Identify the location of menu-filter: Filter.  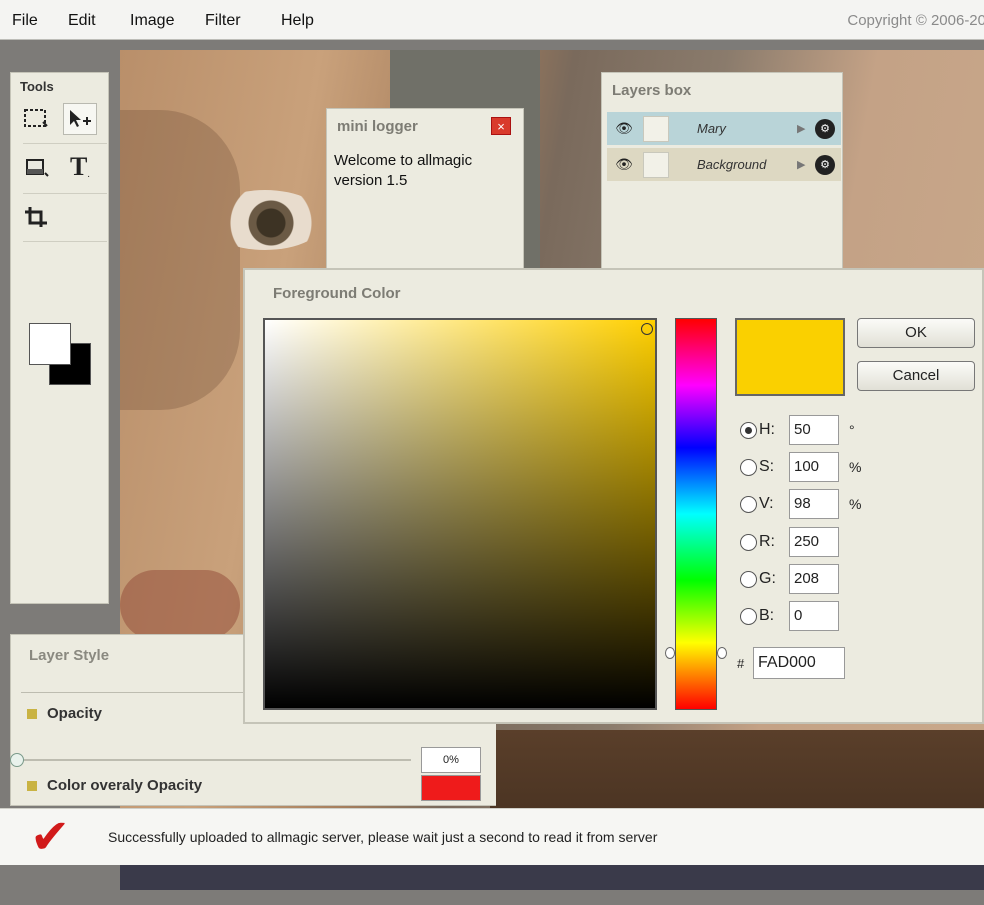
(223, 21).